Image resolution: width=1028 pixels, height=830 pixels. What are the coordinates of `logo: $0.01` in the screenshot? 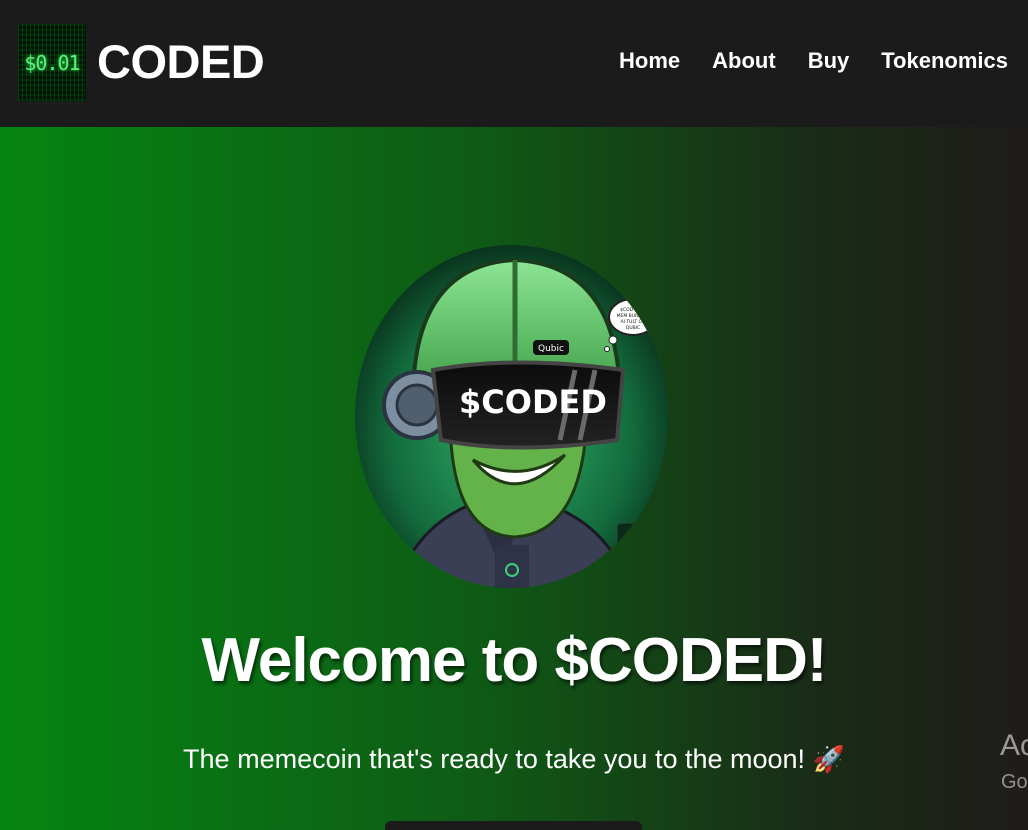 It's located at (52, 62).